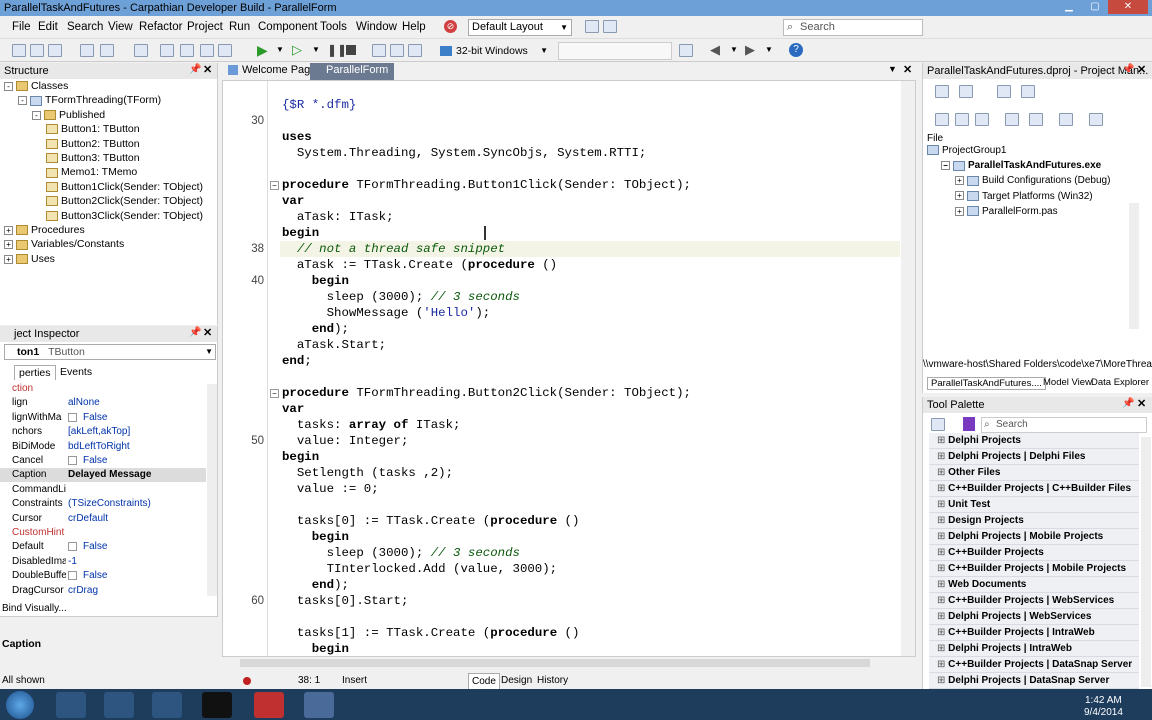 Image resolution: width=1152 pixels, height=720 pixels. Describe the element at coordinates (36, 115) in the screenshot. I see `tree-toggle-icon: -` at that location.